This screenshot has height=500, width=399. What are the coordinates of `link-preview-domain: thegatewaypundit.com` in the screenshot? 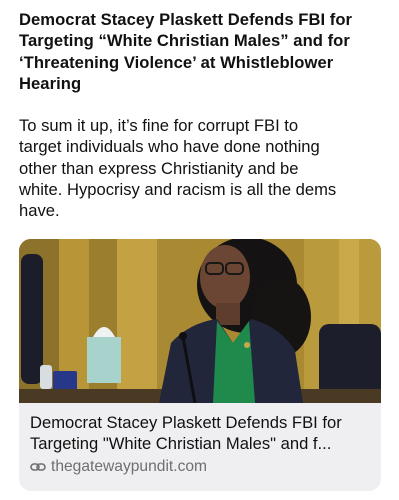 It's located at (202, 467).